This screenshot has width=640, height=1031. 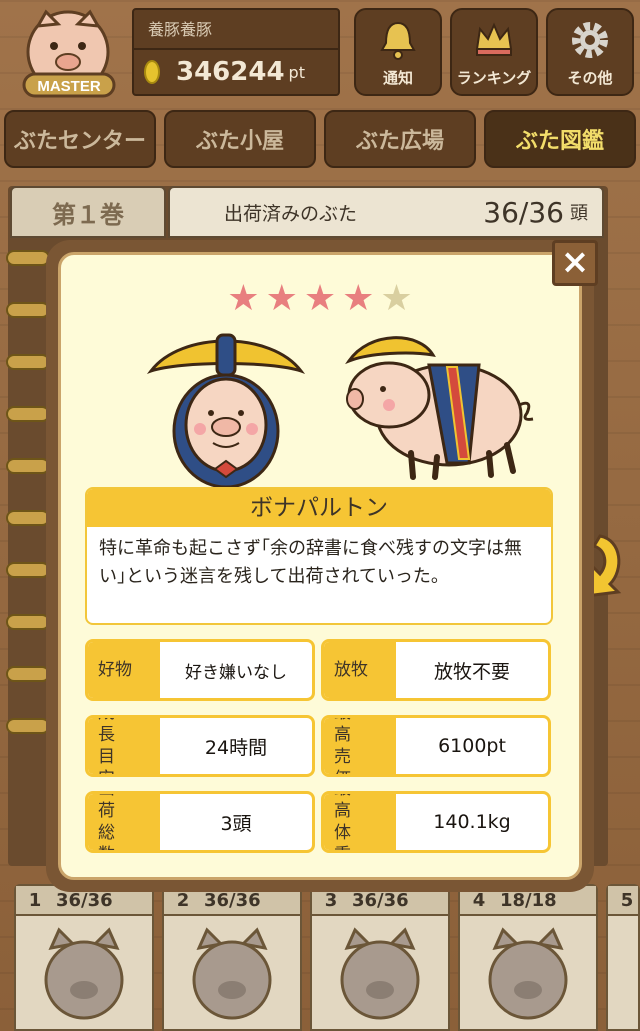 What do you see at coordinates (124, 822) in the screenshot?
I see `stat-label: 出荷総数` at bounding box center [124, 822].